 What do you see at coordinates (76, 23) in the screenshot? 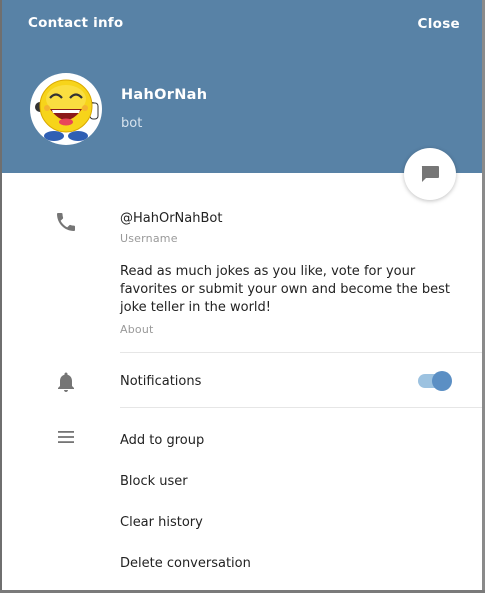
I see `panel-title: Contact info` at bounding box center [76, 23].